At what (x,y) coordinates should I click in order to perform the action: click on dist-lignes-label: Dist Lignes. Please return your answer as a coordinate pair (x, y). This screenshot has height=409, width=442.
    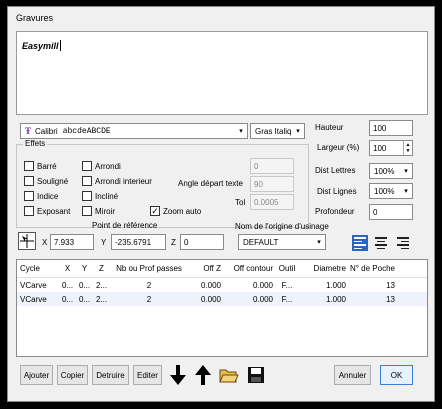
    Looking at the image, I should click on (337, 191).